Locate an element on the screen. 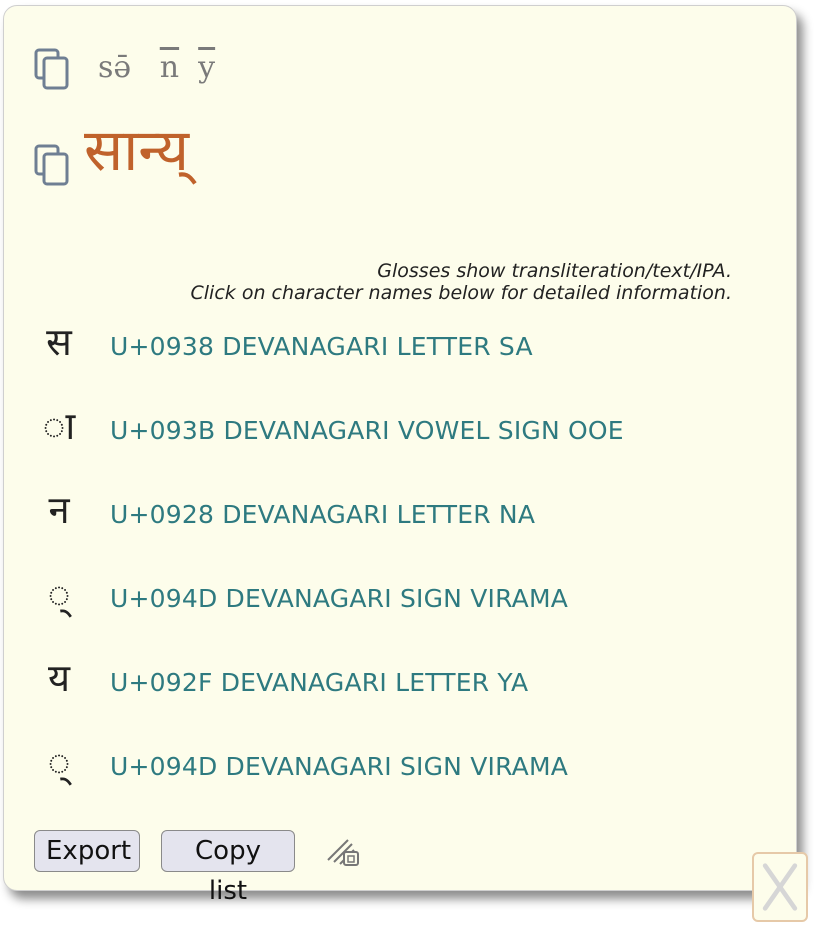  character-row: ◌ा U+093B DEVANAGARI VOWEL SIGN OOE is located at coordinates (394, 436).